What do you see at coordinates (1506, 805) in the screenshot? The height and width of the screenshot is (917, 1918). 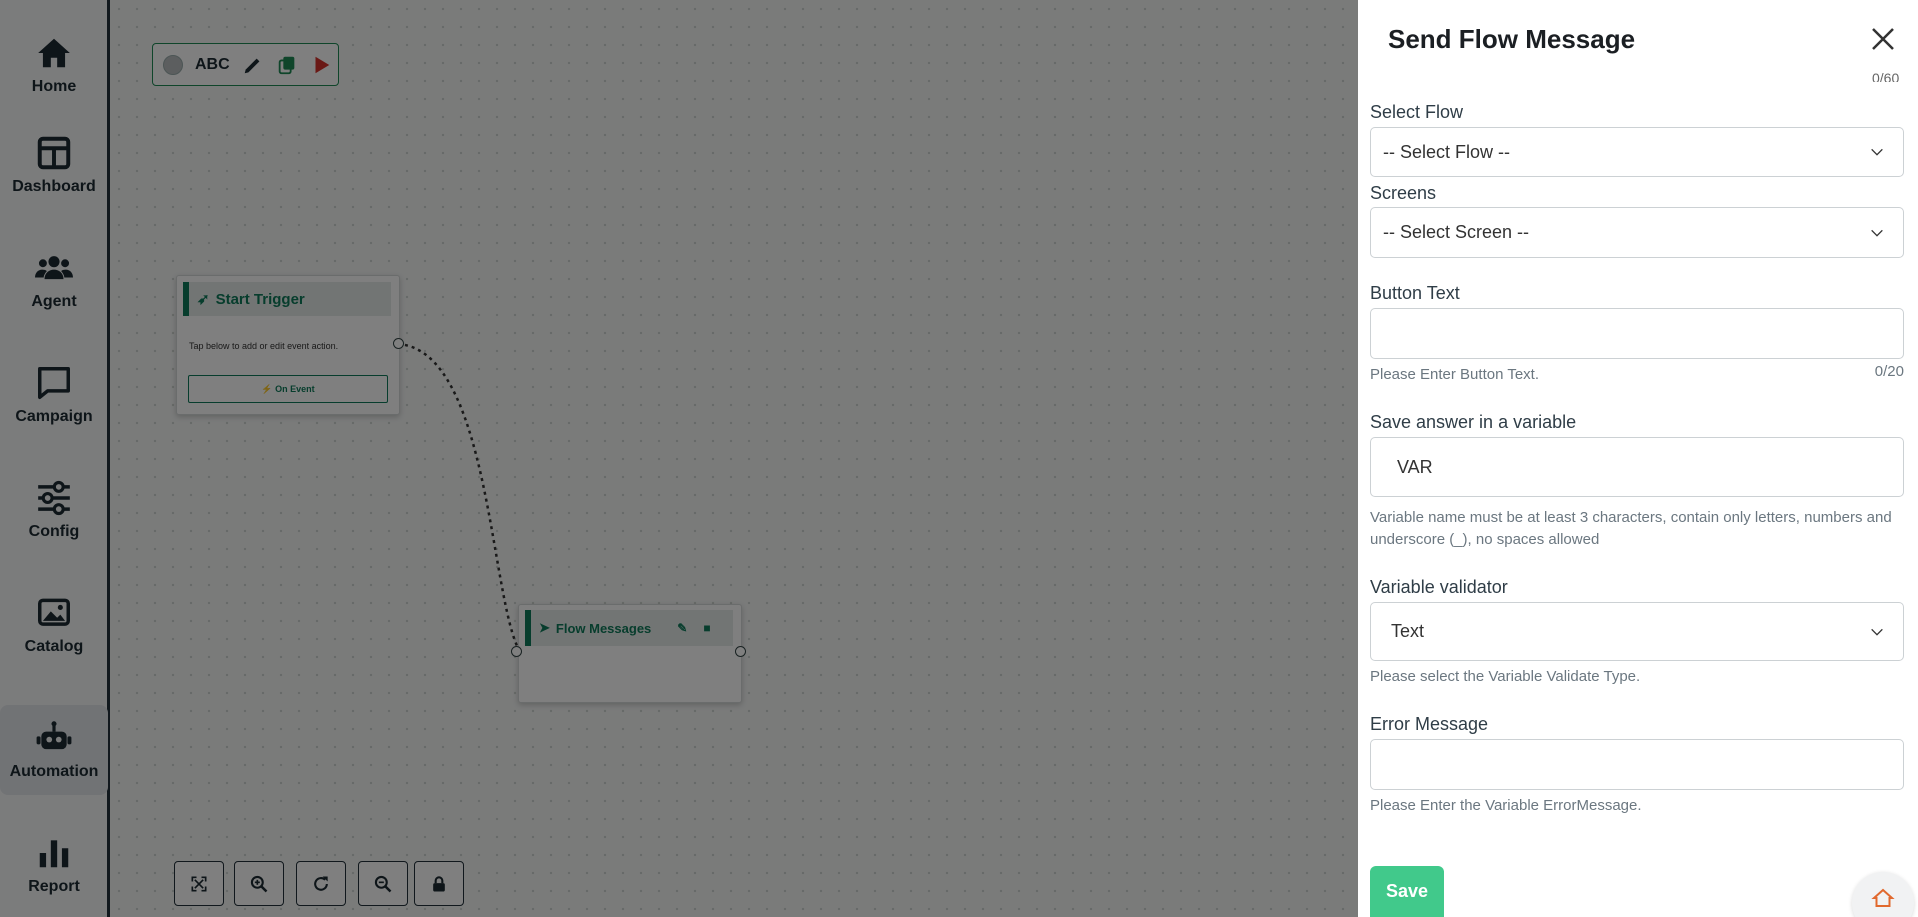 I see `error-message-help: Please Enter the Variable ErrorMessage.` at bounding box center [1506, 805].